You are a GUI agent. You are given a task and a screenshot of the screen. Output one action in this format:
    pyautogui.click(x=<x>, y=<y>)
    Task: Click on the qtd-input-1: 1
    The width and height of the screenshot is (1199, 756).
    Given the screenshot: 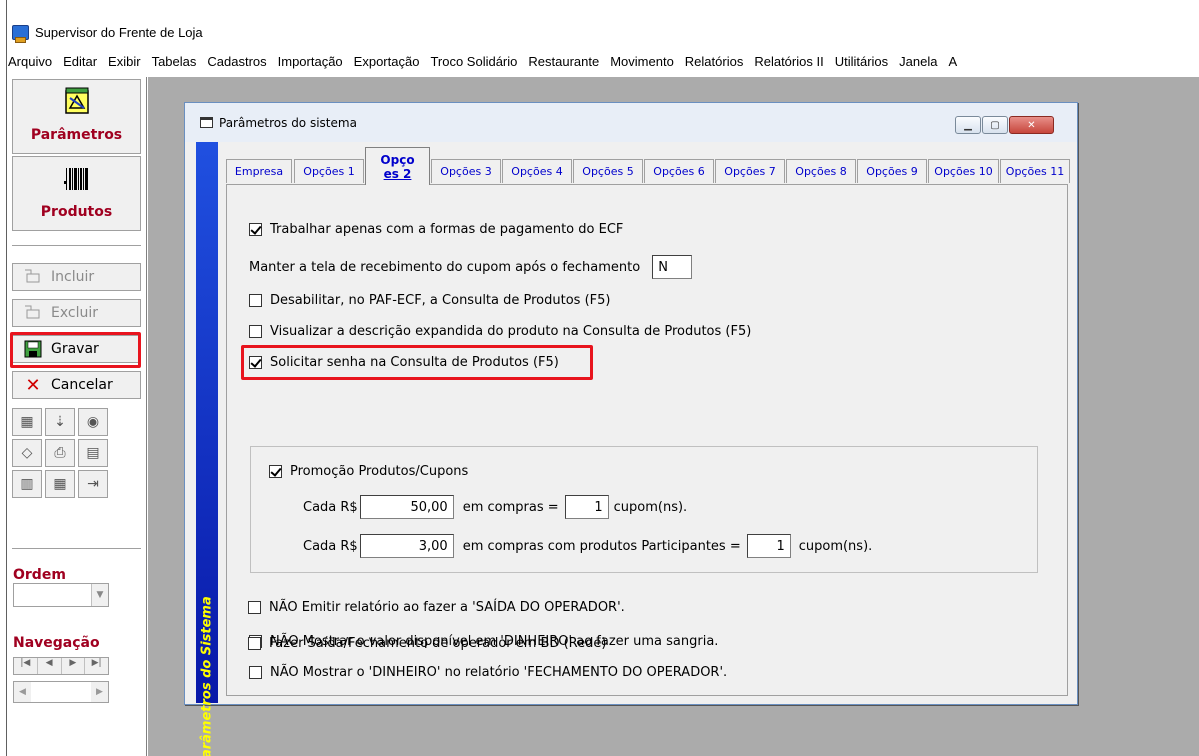 What is the action you would take?
    pyautogui.click(x=586, y=507)
    